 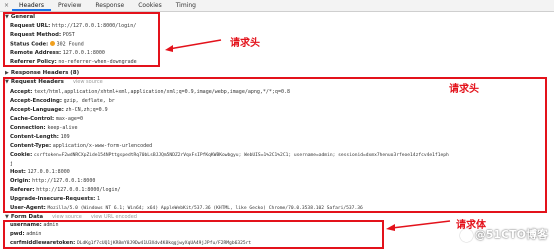 I want to click on tab-timing: Timing, so click(x=186, y=5).